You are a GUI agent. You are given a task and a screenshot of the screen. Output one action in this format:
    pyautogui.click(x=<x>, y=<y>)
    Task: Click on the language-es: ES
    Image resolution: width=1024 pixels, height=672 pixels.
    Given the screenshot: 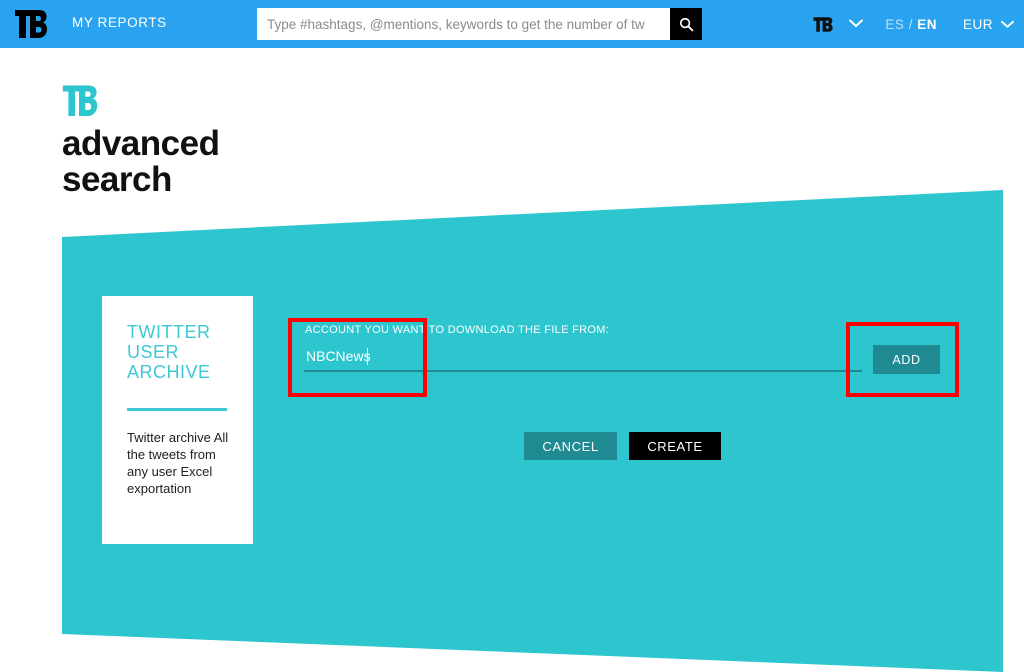 What is the action you would take?
    pyautogui.click(x=894, y=24)
    